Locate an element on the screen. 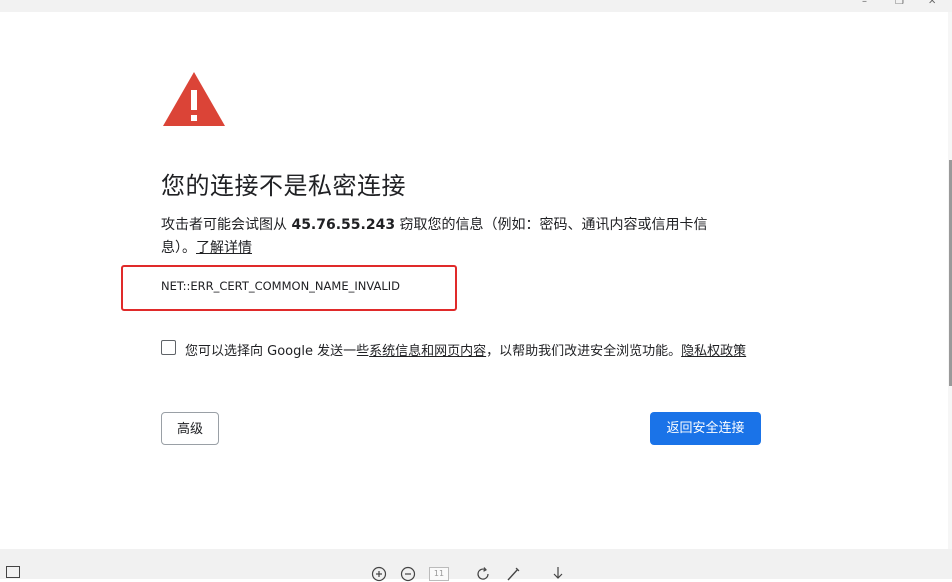 The height and width of the screenshot is (582, 952). back-to-safety-button: 返回安全连接 is located at coordinates (705, 428).